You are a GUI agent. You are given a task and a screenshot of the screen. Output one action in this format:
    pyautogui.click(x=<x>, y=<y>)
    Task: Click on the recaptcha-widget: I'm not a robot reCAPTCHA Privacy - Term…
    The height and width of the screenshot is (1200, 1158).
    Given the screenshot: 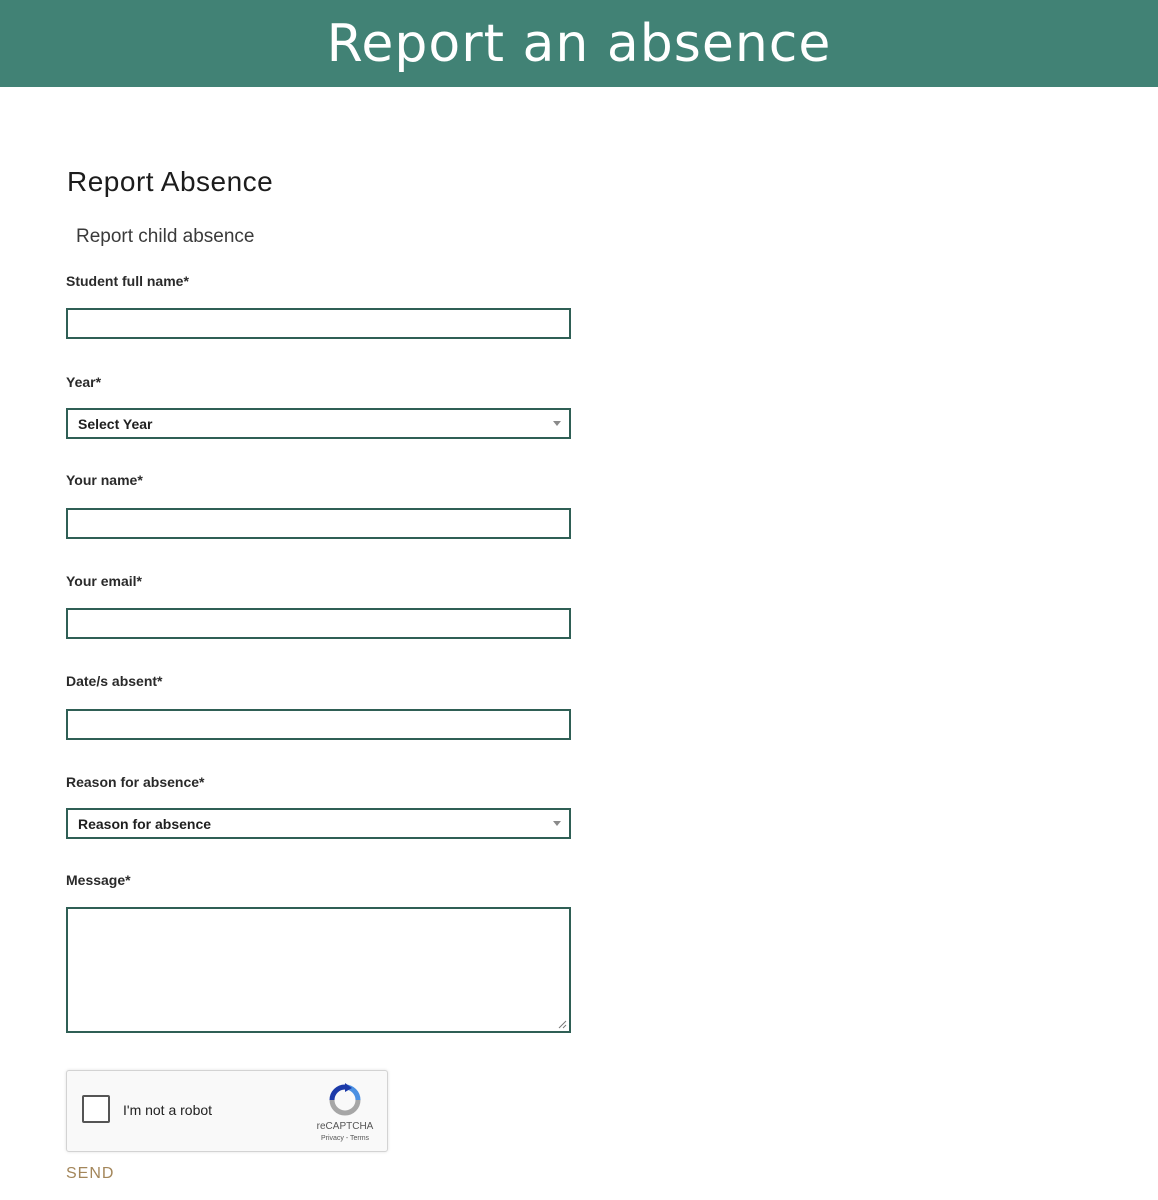 What is the action you would take?
    pyautogui.click(x=227, y=1111)
    